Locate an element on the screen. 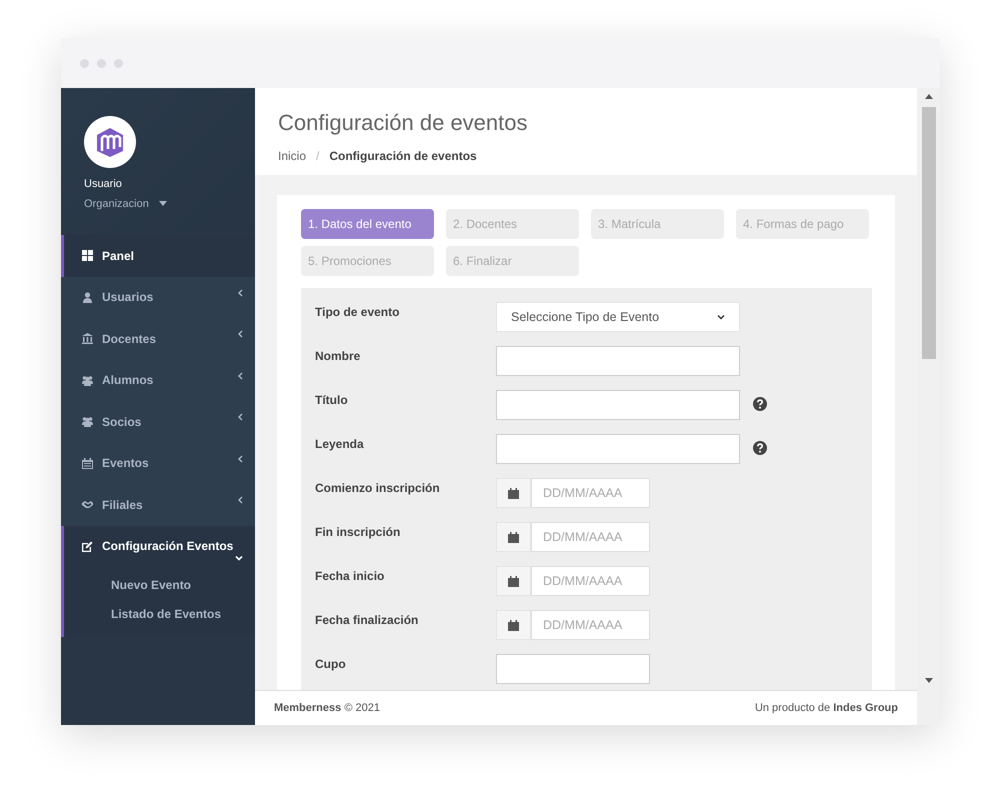  field-label: Tipo de evento is located at coordinates (357, 312).